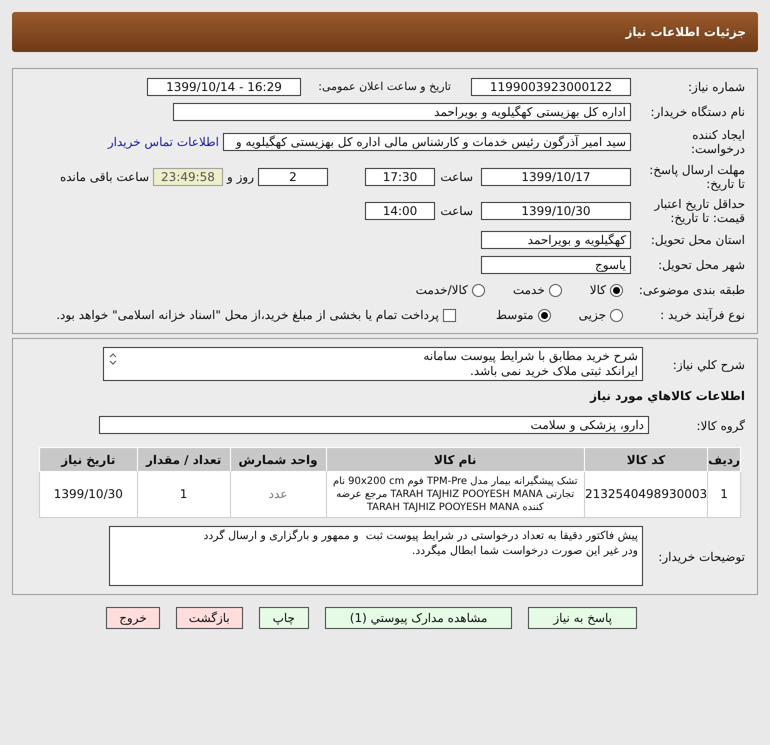  What do you see at coordinates (717, 142) in the screenshot?
I see `field-label: ایجاد کننده درخواست:` at bounding box center [717, 142].